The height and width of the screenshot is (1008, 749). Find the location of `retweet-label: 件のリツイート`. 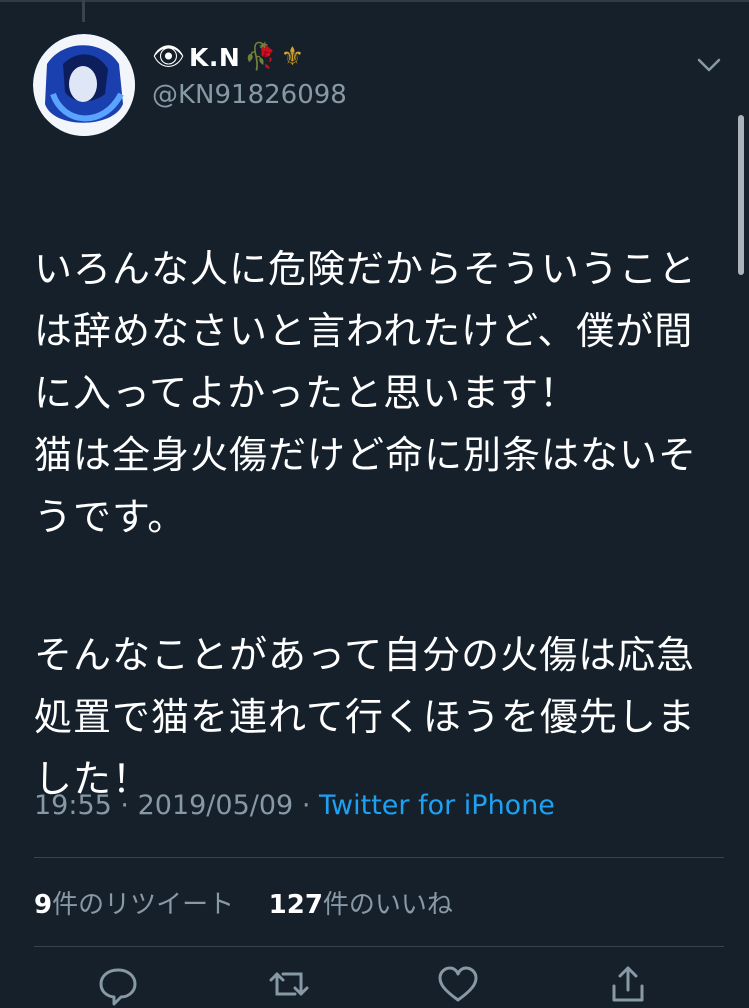

retweet-label: 件のリツイート is located at coordinates (143, 905).